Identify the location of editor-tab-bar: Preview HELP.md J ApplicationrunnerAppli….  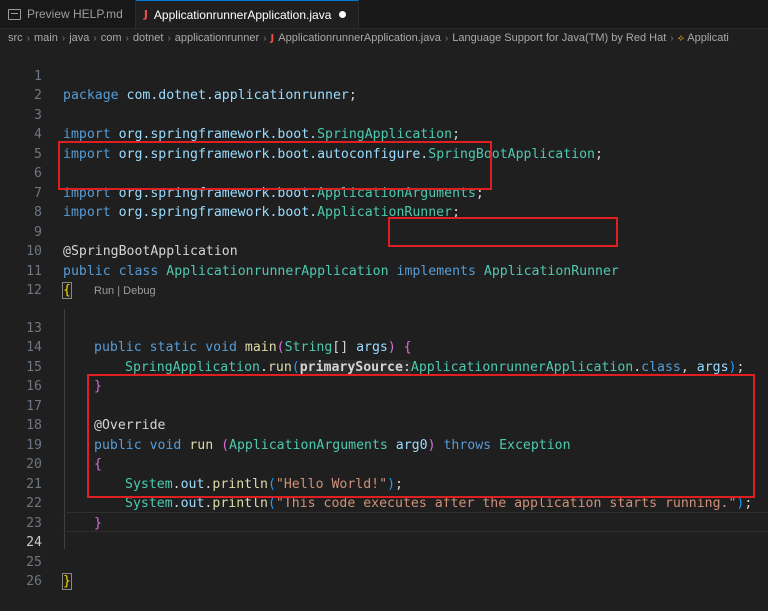
(384, 14).